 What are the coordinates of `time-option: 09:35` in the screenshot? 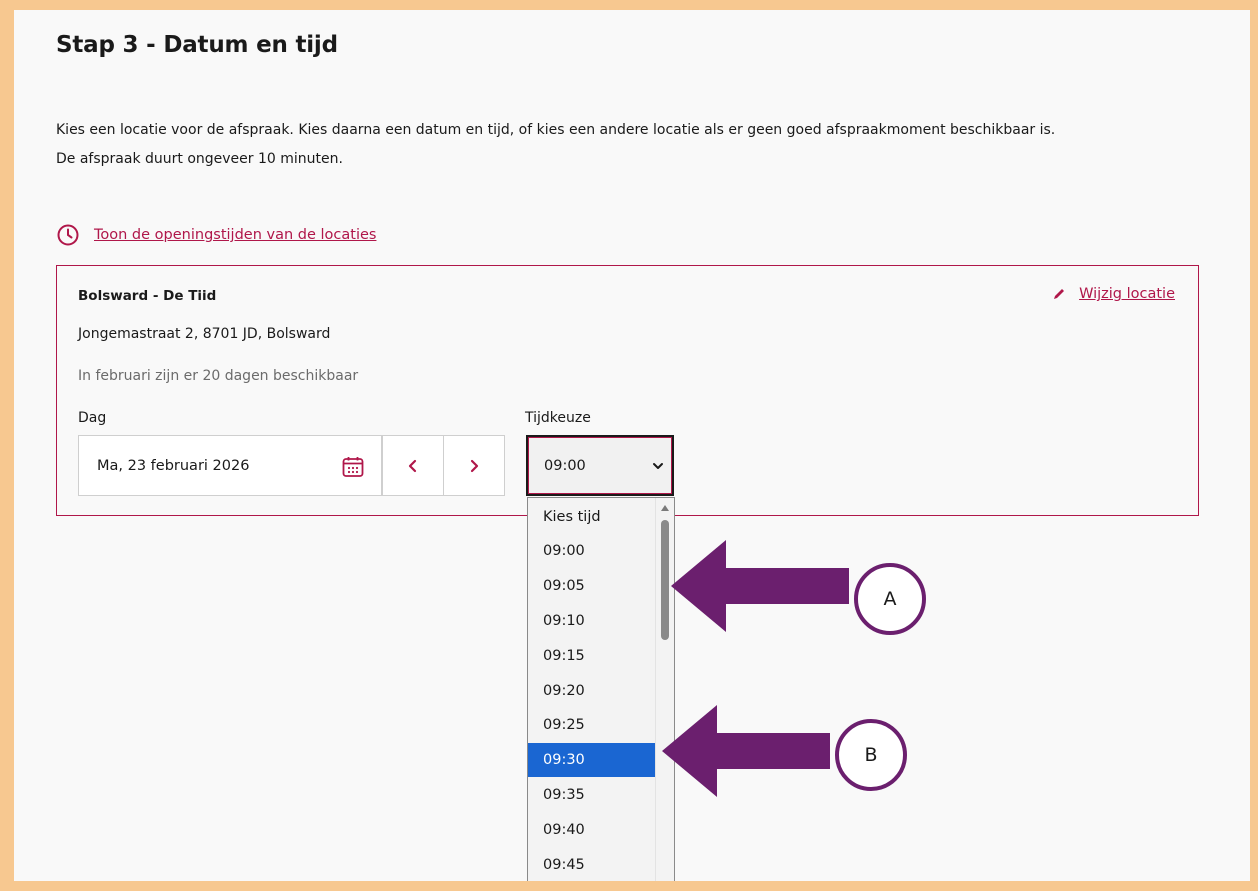 It's located at (591, 795).